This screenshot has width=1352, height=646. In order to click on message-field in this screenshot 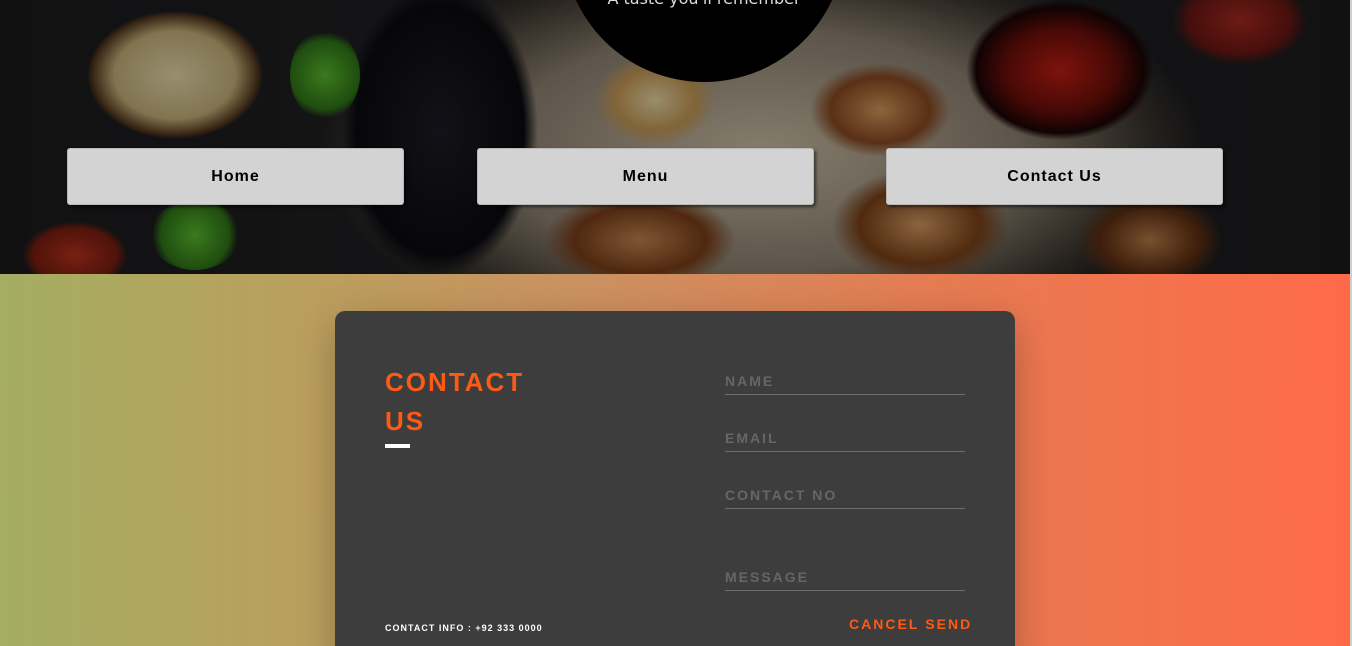, I will do `click(845, 577)`.